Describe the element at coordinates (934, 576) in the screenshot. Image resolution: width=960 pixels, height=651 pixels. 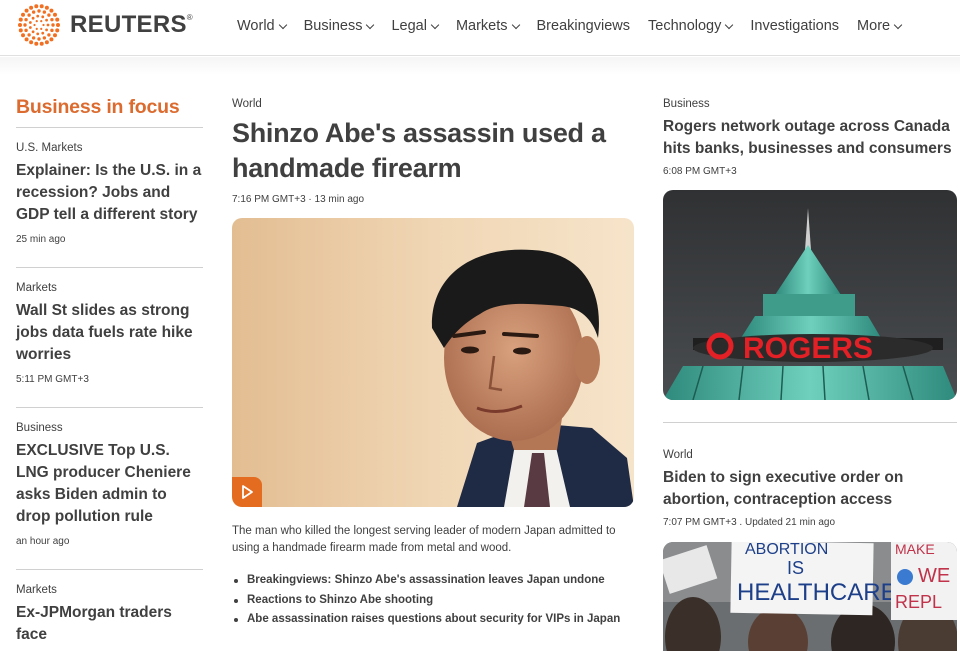
I see `sign-text-we: WE` at that location.